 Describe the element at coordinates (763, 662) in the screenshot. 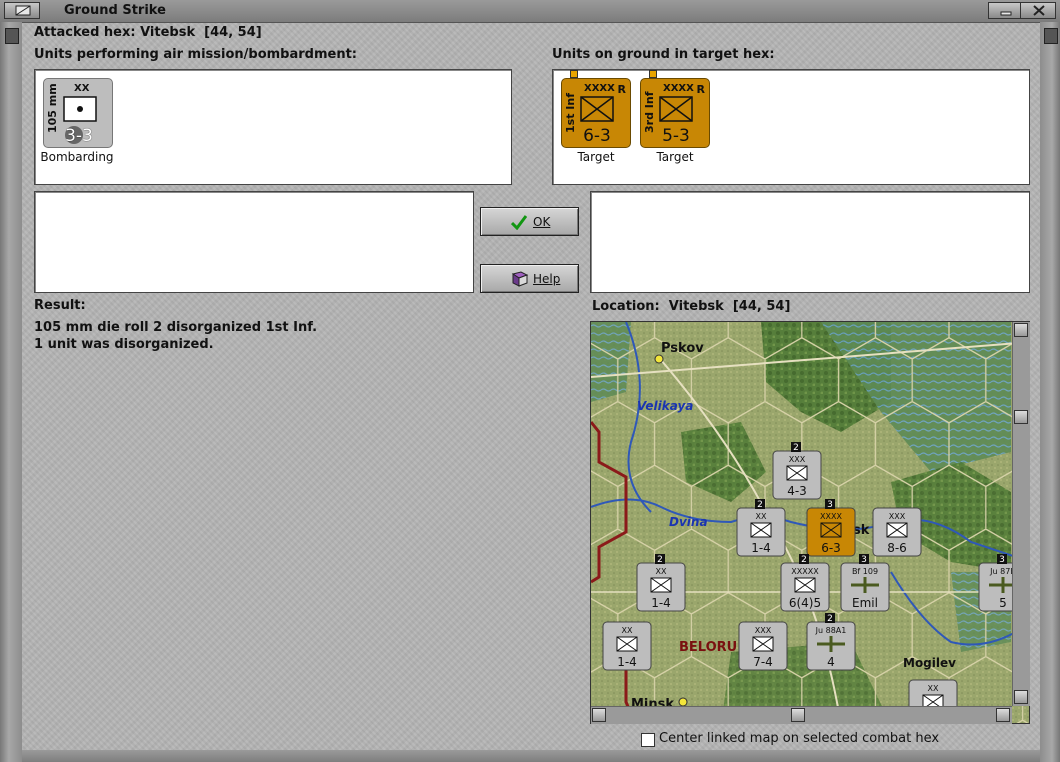

I see `map-counter-strength: 7-4` at that location.